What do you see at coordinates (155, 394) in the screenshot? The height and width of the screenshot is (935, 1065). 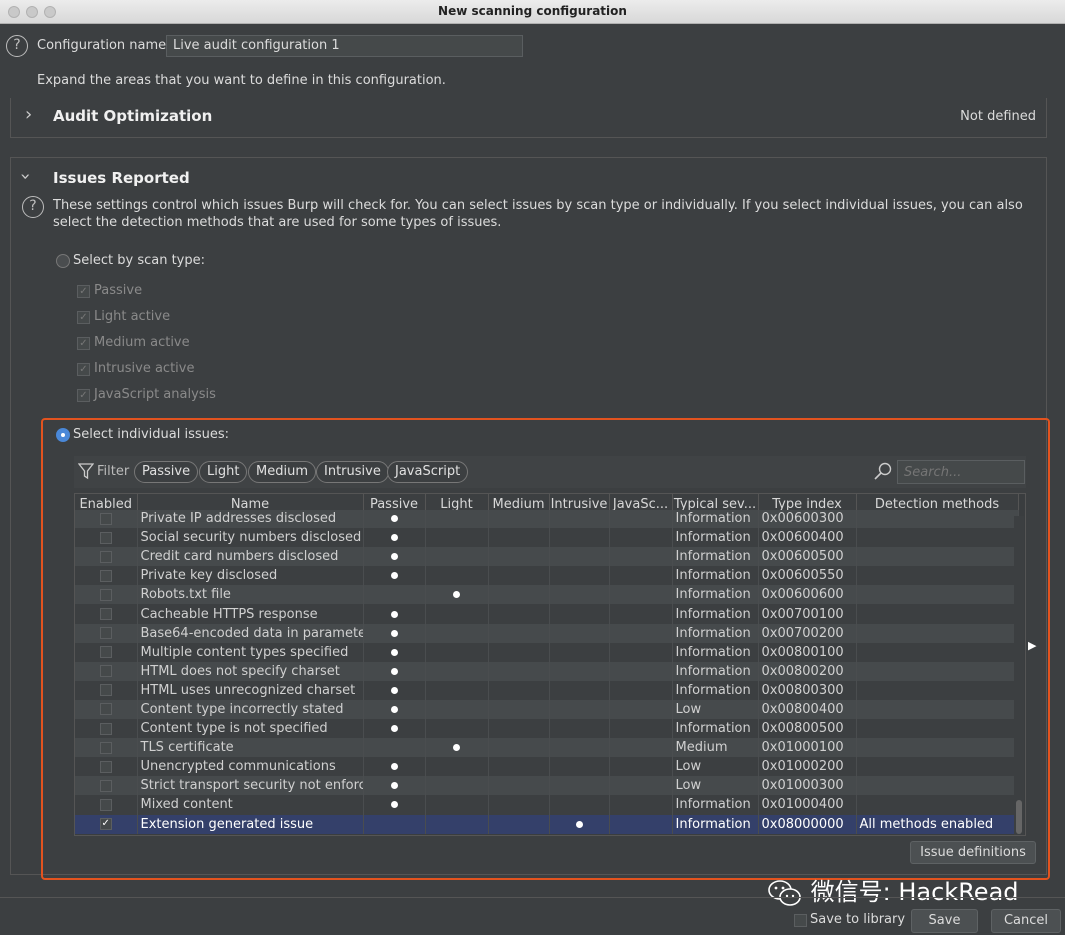 I see `scan-type-label: JavaScript analysis` at bounding box center [155, 394].